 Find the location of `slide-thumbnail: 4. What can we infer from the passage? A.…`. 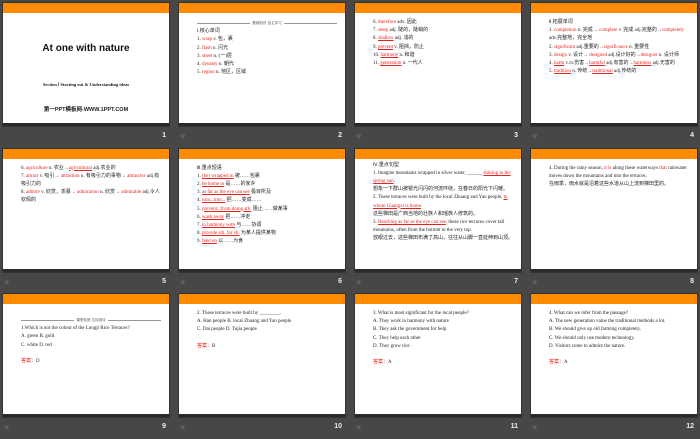

slide-thumbnail: 4. What can we infer from the passage? A.… is located at coordinates (614, 355).